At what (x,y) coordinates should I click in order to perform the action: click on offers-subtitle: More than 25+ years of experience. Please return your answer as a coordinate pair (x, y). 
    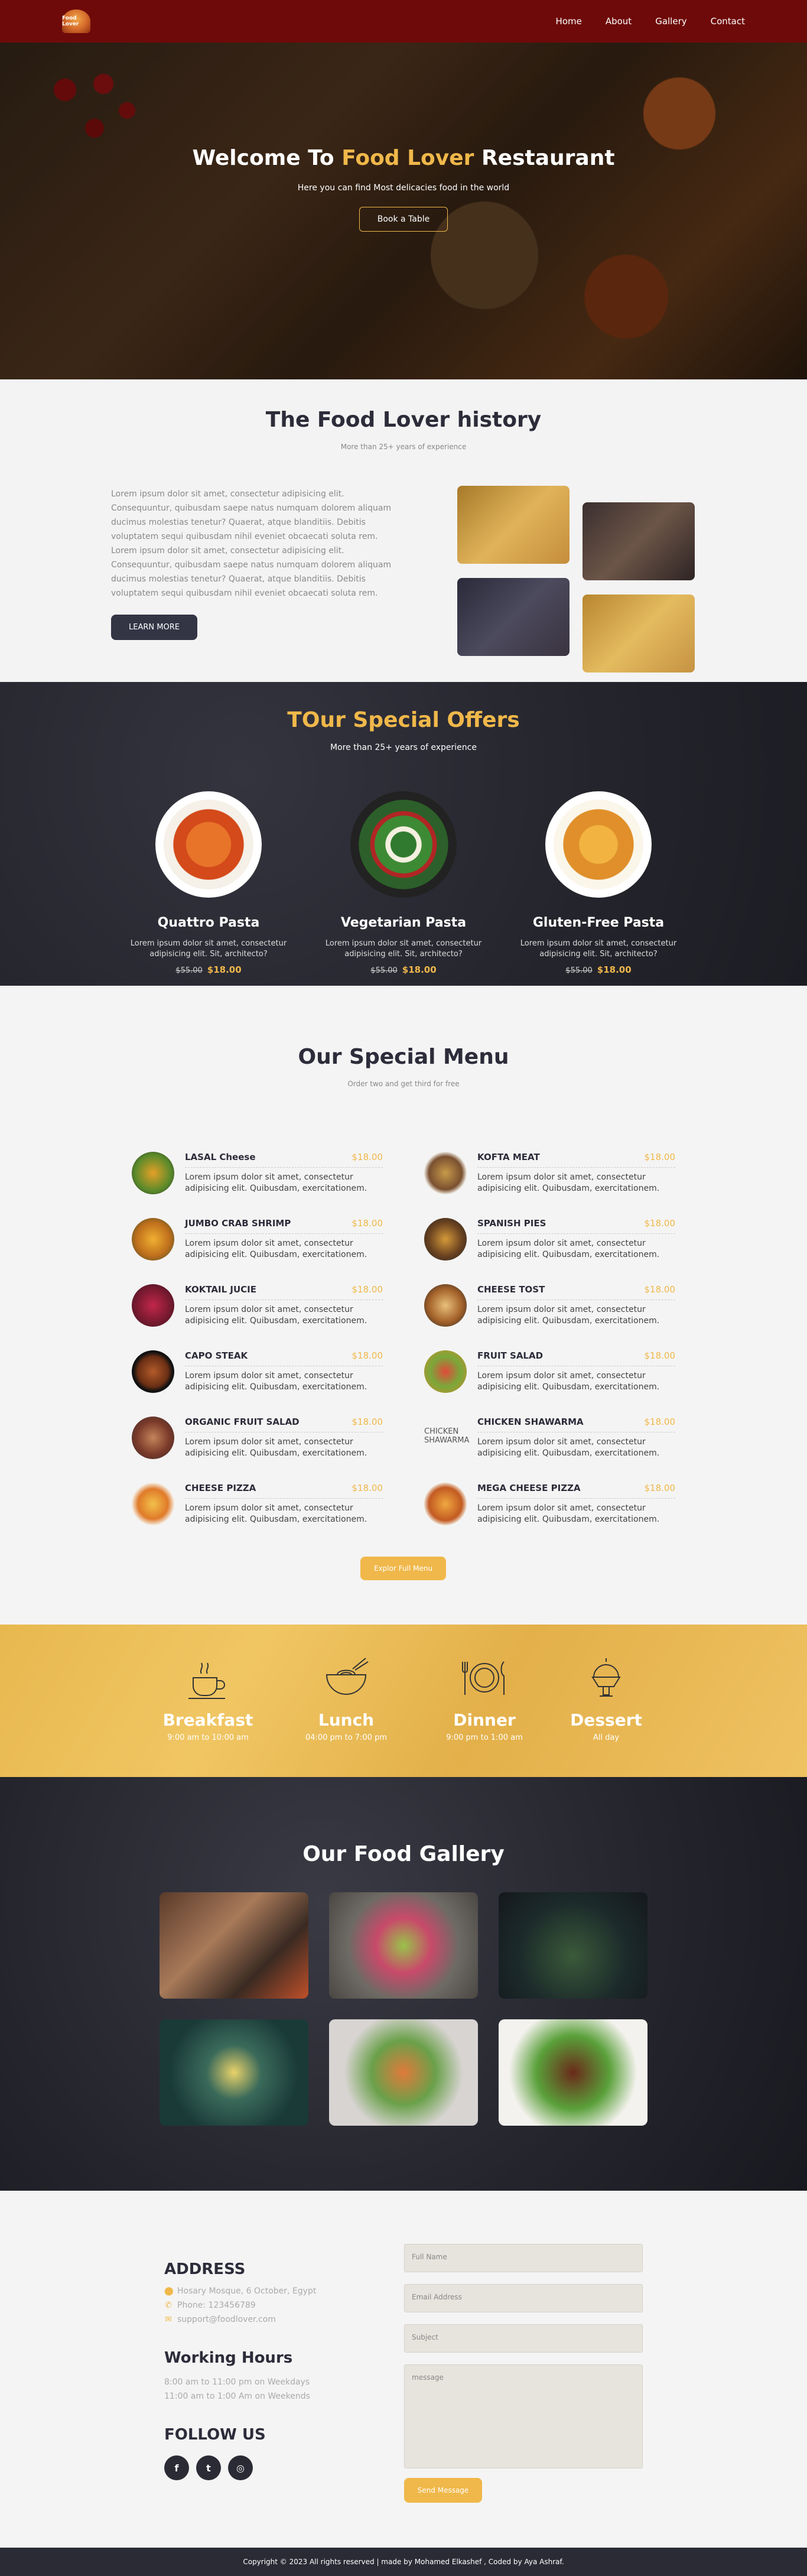
    Looking at the image, I should click on (403, 747).